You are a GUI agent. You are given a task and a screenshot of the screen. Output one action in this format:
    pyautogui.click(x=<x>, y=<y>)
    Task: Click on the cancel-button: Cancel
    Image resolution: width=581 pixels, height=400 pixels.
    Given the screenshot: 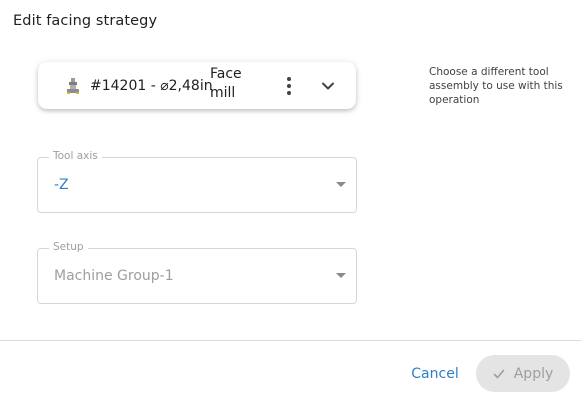 What is the action you would take?
    pyautogui.click(x=435, y=374)
    